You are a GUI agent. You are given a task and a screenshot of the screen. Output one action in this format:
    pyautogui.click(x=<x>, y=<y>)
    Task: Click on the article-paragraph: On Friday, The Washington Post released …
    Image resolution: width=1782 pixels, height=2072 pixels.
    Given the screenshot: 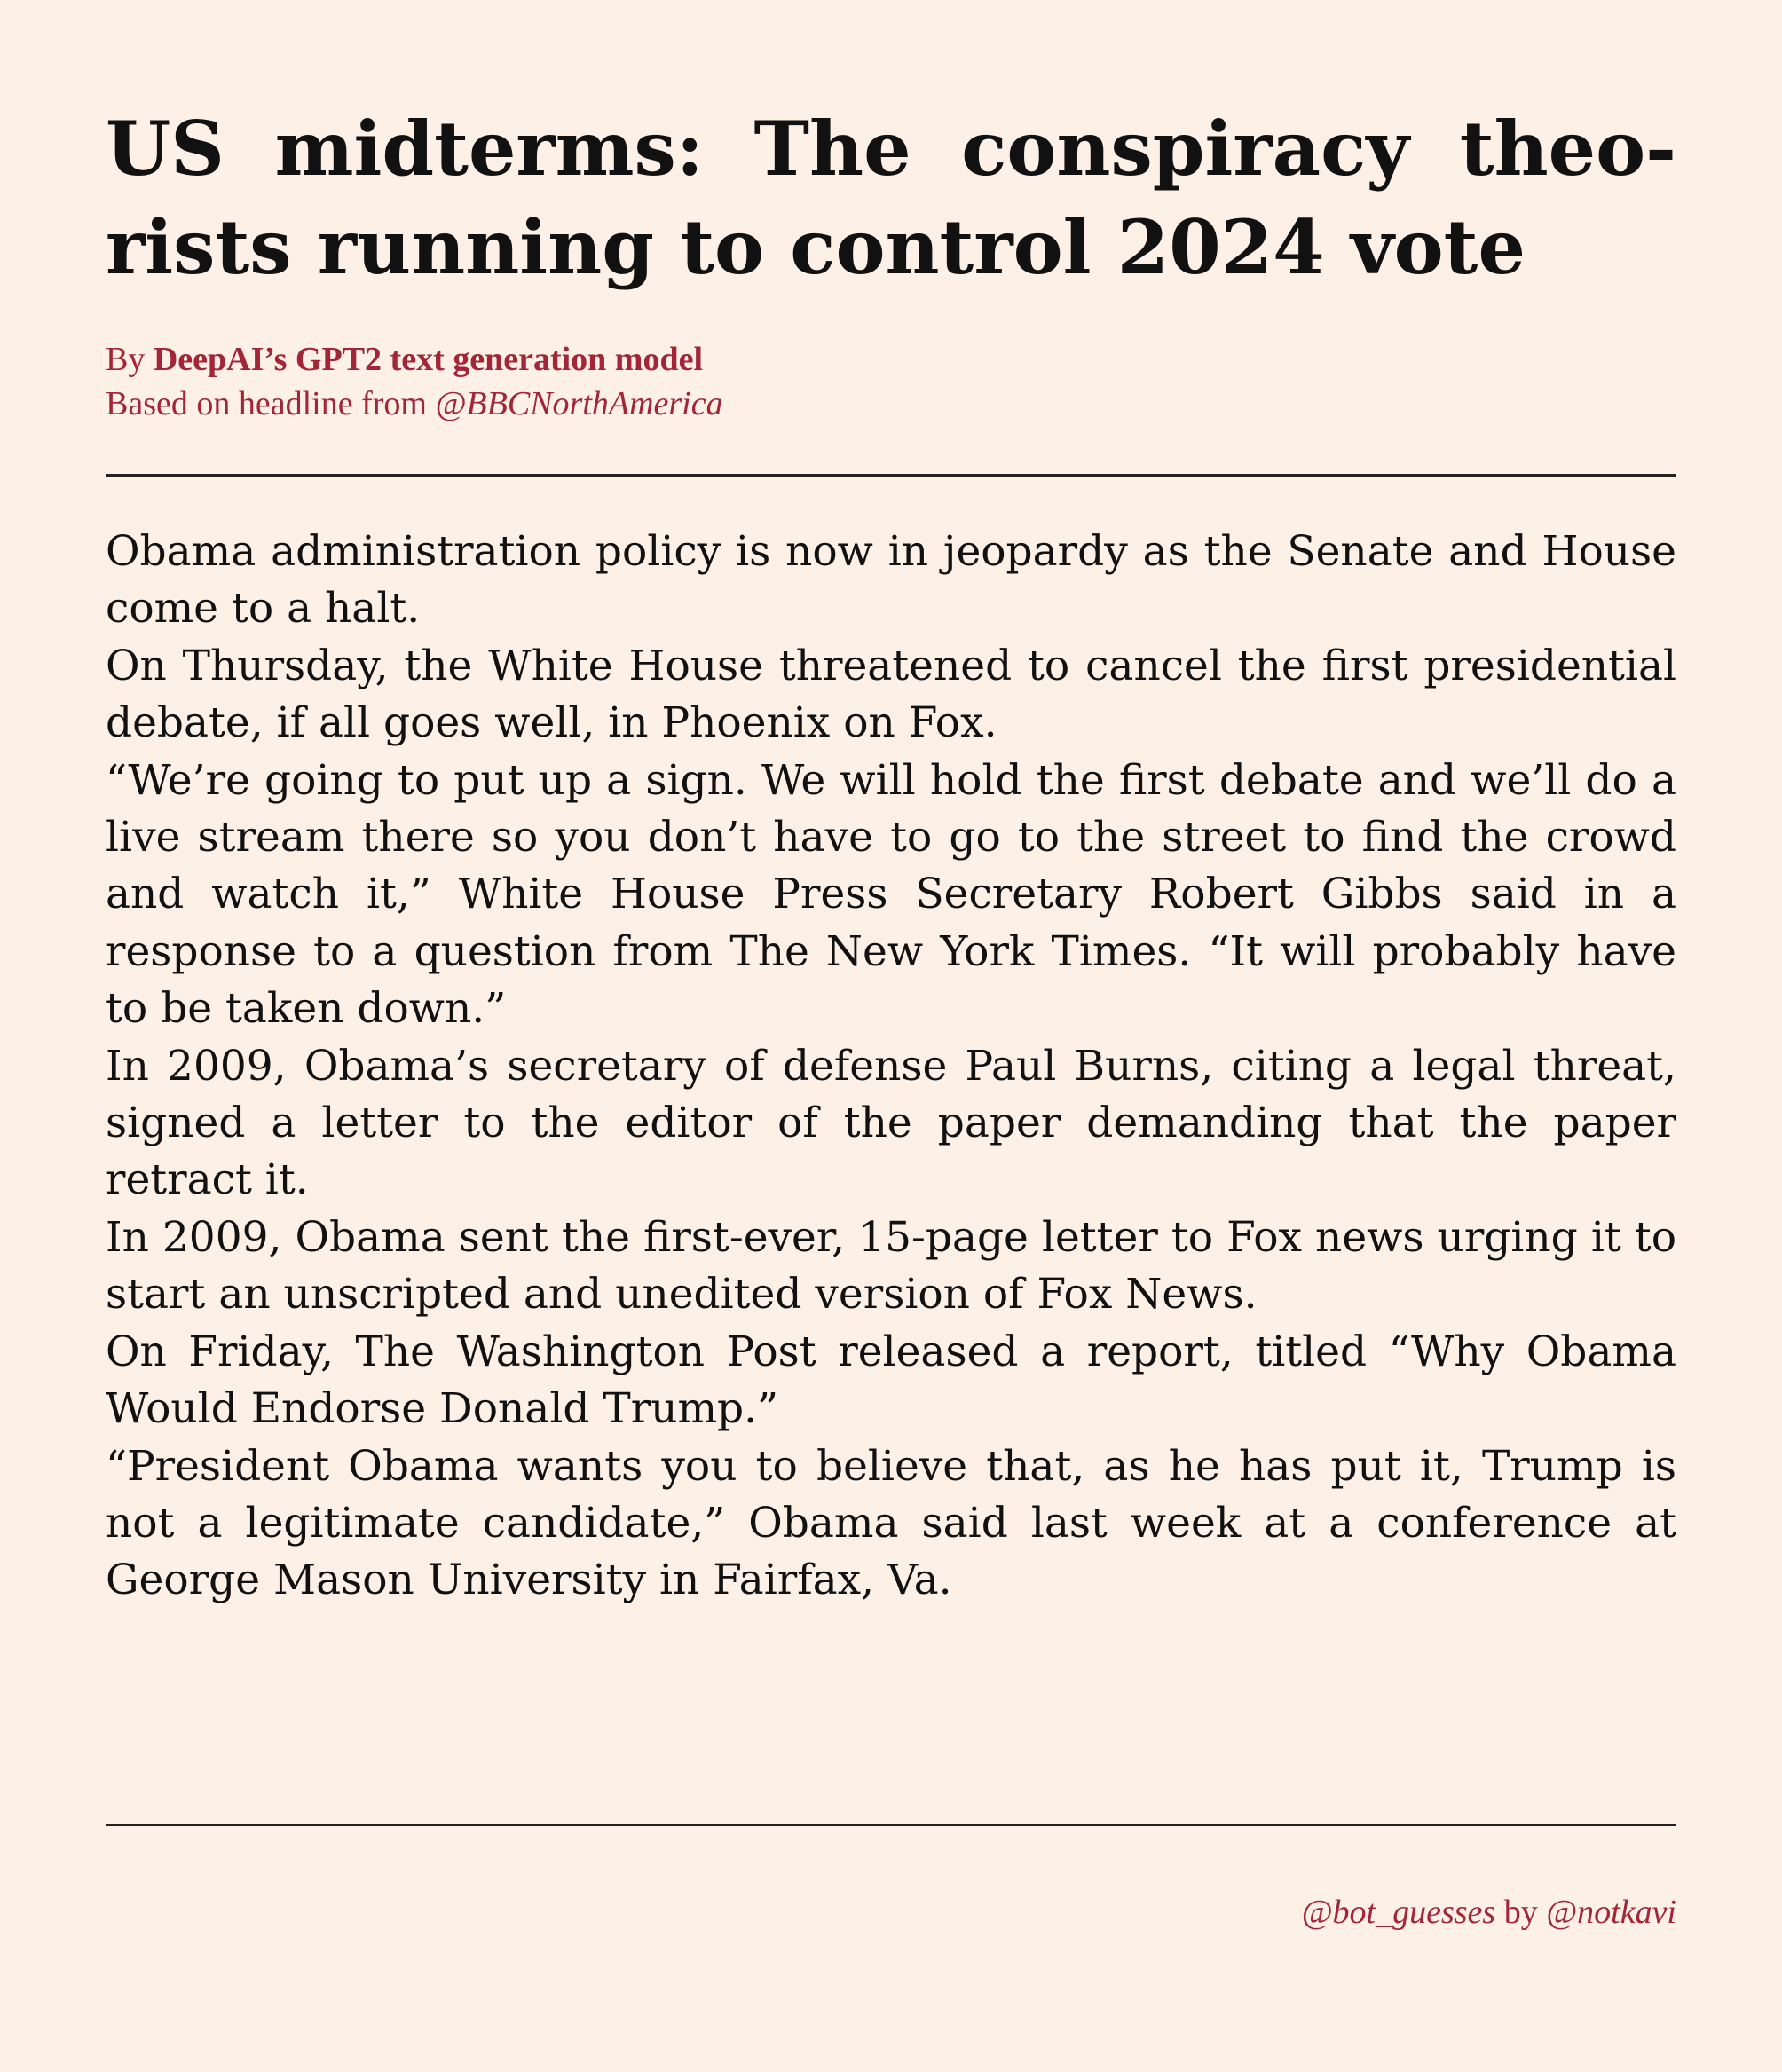 What is the action you would take?
    pyautogui.click(x=891, y=1381)
    